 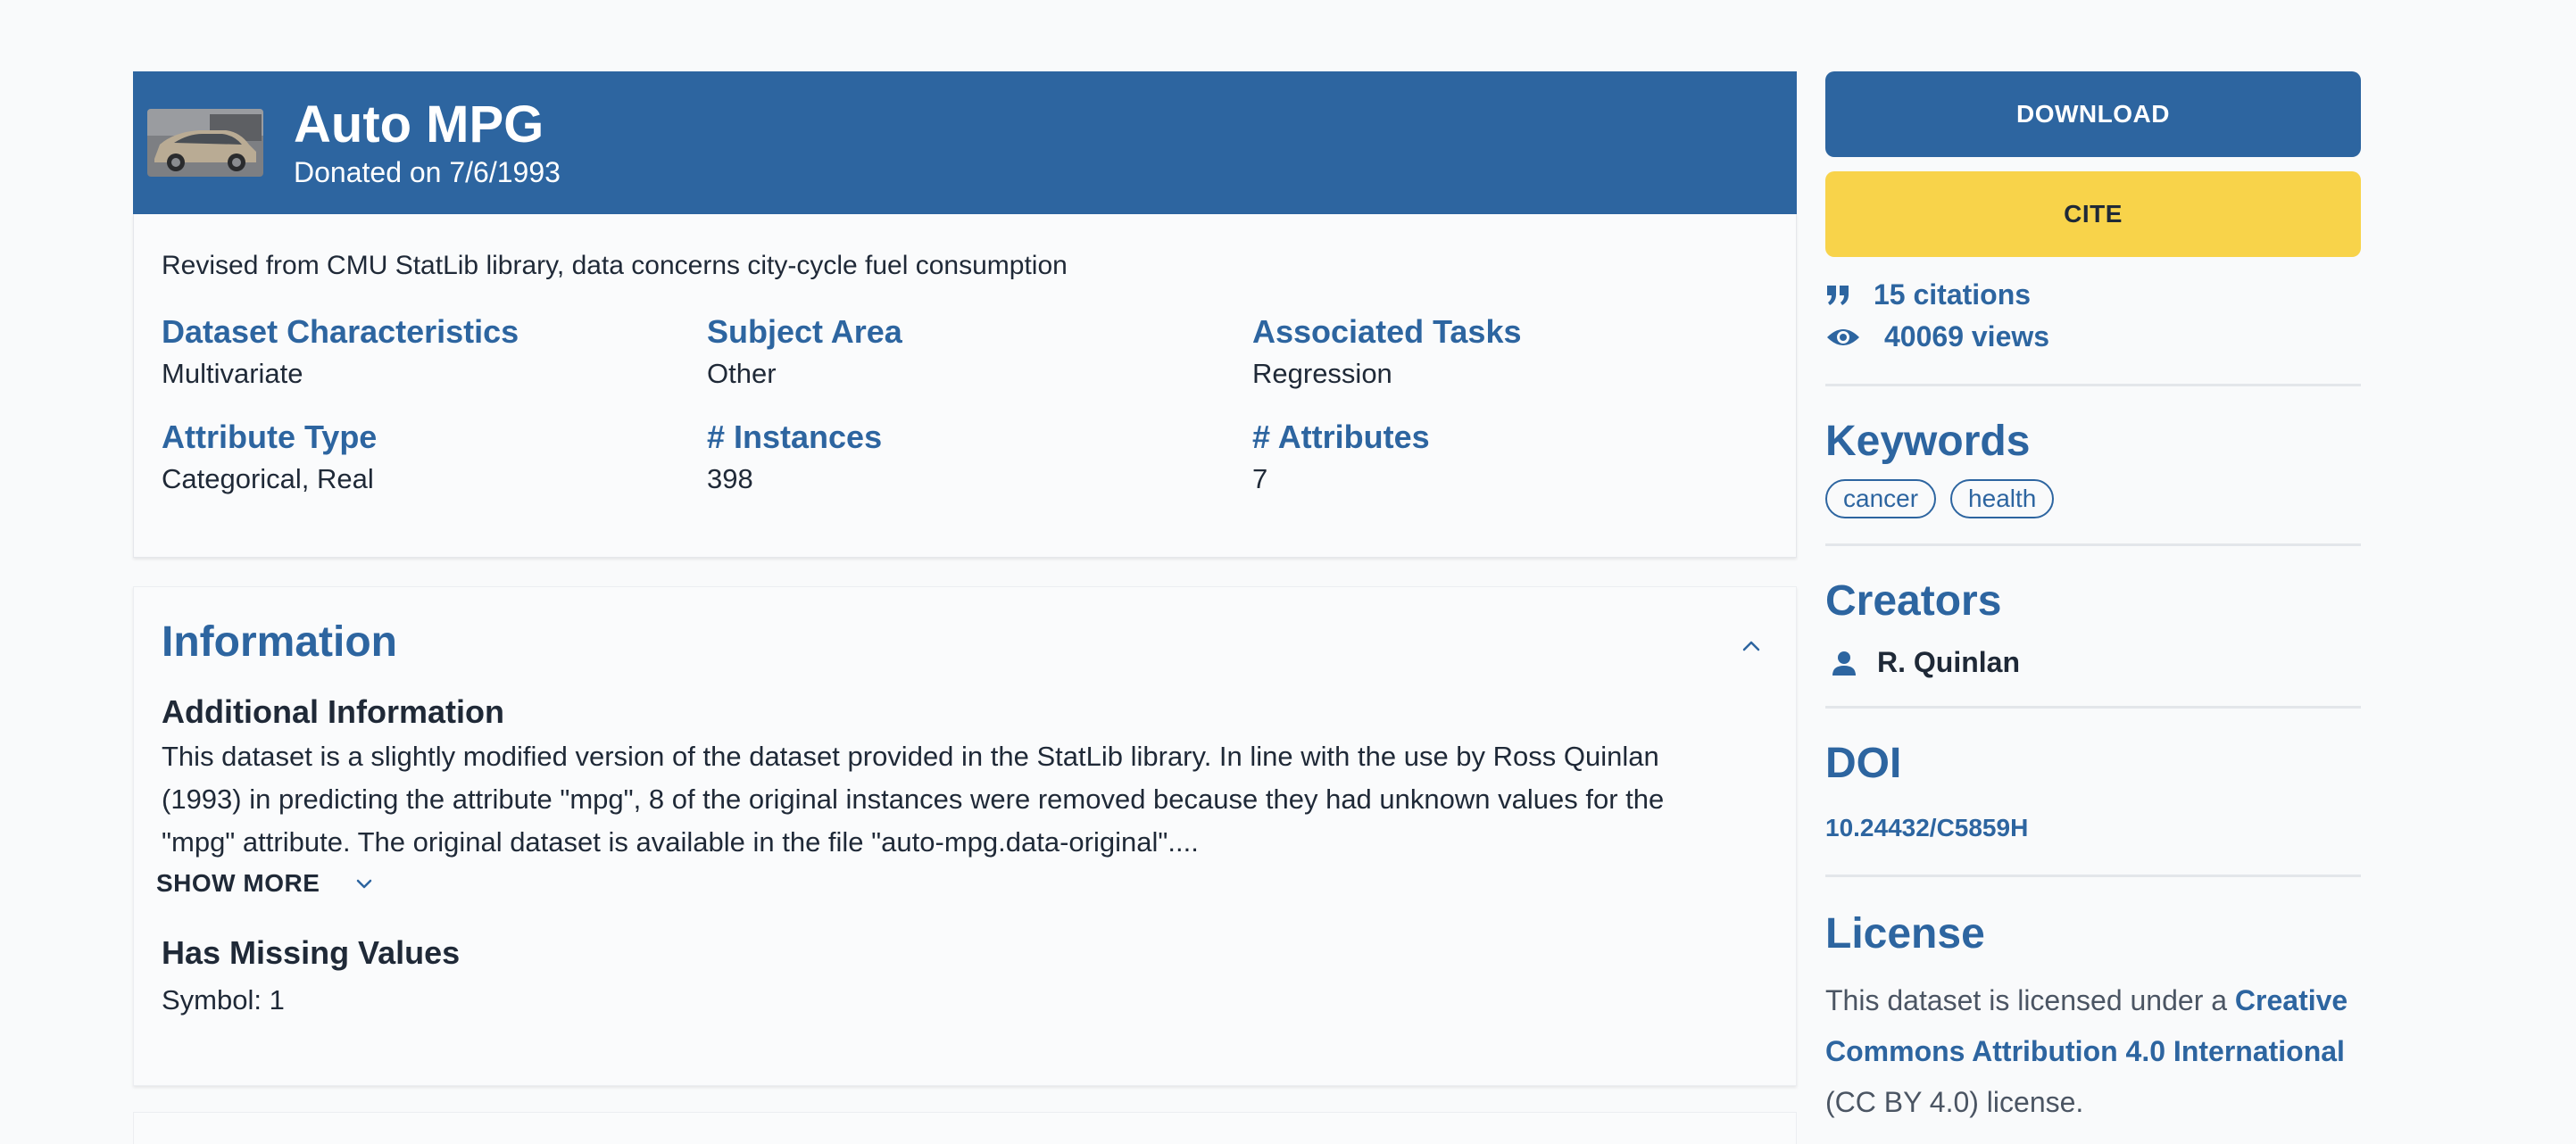 I want to click on show-more-label: SHOW MORE, so click(x=238, y=883).